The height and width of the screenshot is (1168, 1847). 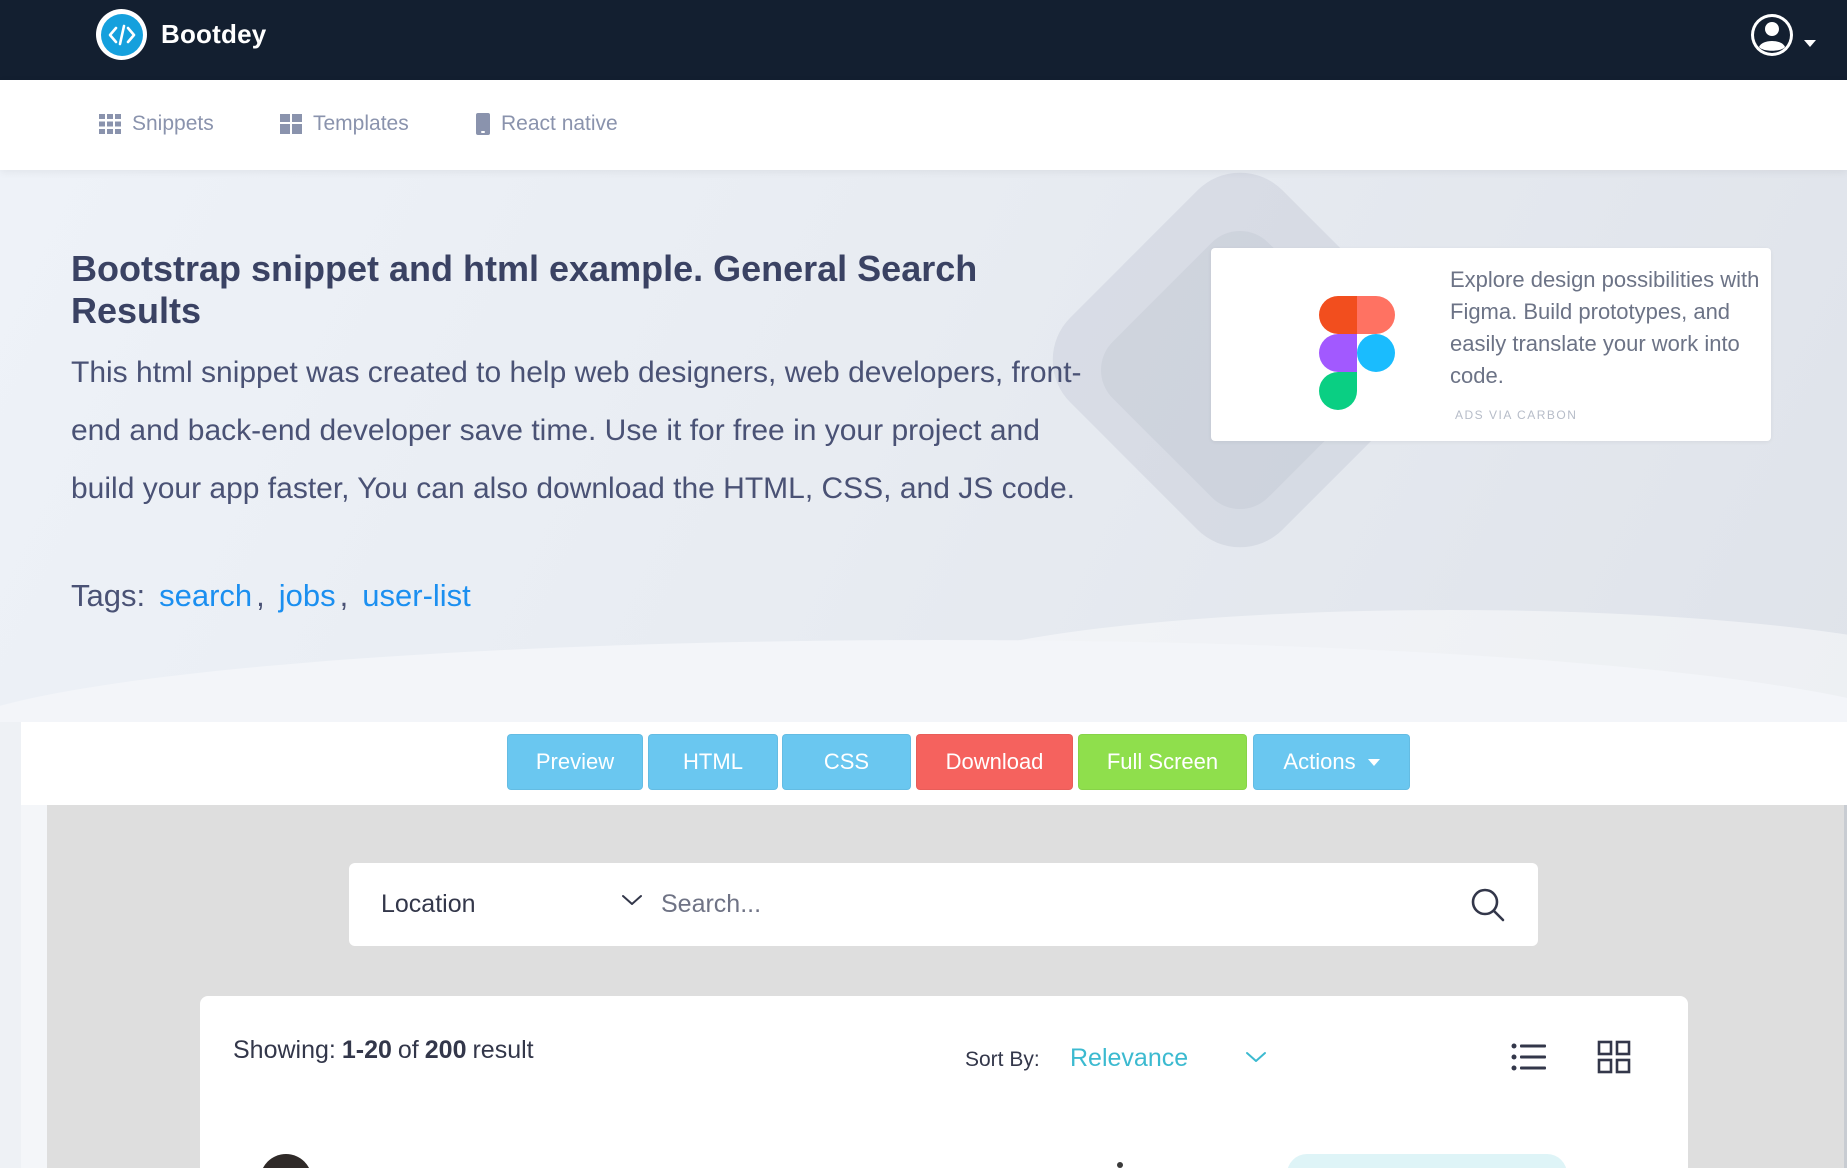 I want to click on tags-label: Tags:, so click(x=108, y=595).